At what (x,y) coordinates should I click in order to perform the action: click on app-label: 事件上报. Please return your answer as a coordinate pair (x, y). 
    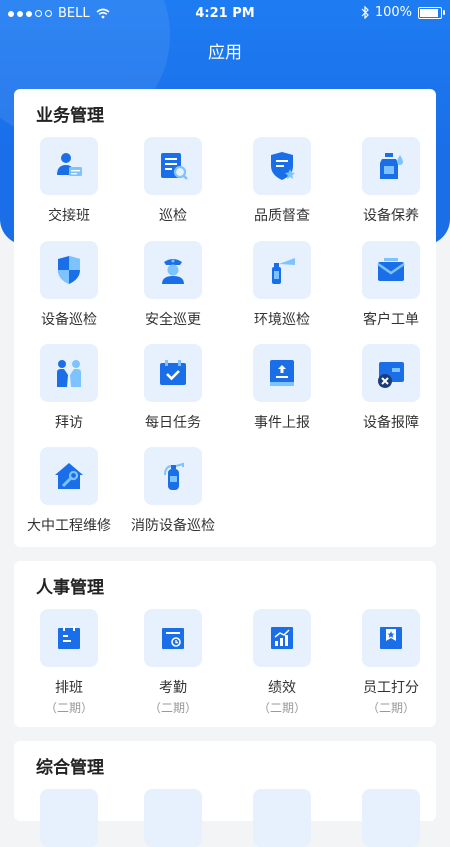
    Looking at the image, I should click on (282, 423).